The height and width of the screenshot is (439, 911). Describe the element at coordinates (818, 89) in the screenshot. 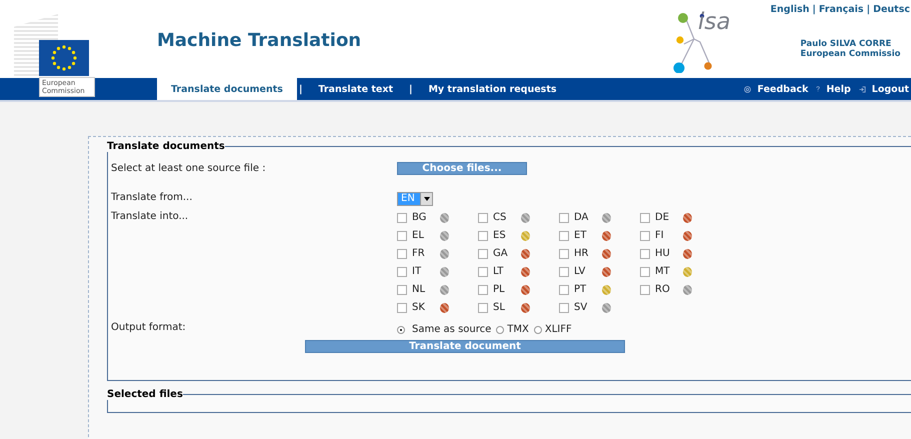

I see `question-icon` at that location.